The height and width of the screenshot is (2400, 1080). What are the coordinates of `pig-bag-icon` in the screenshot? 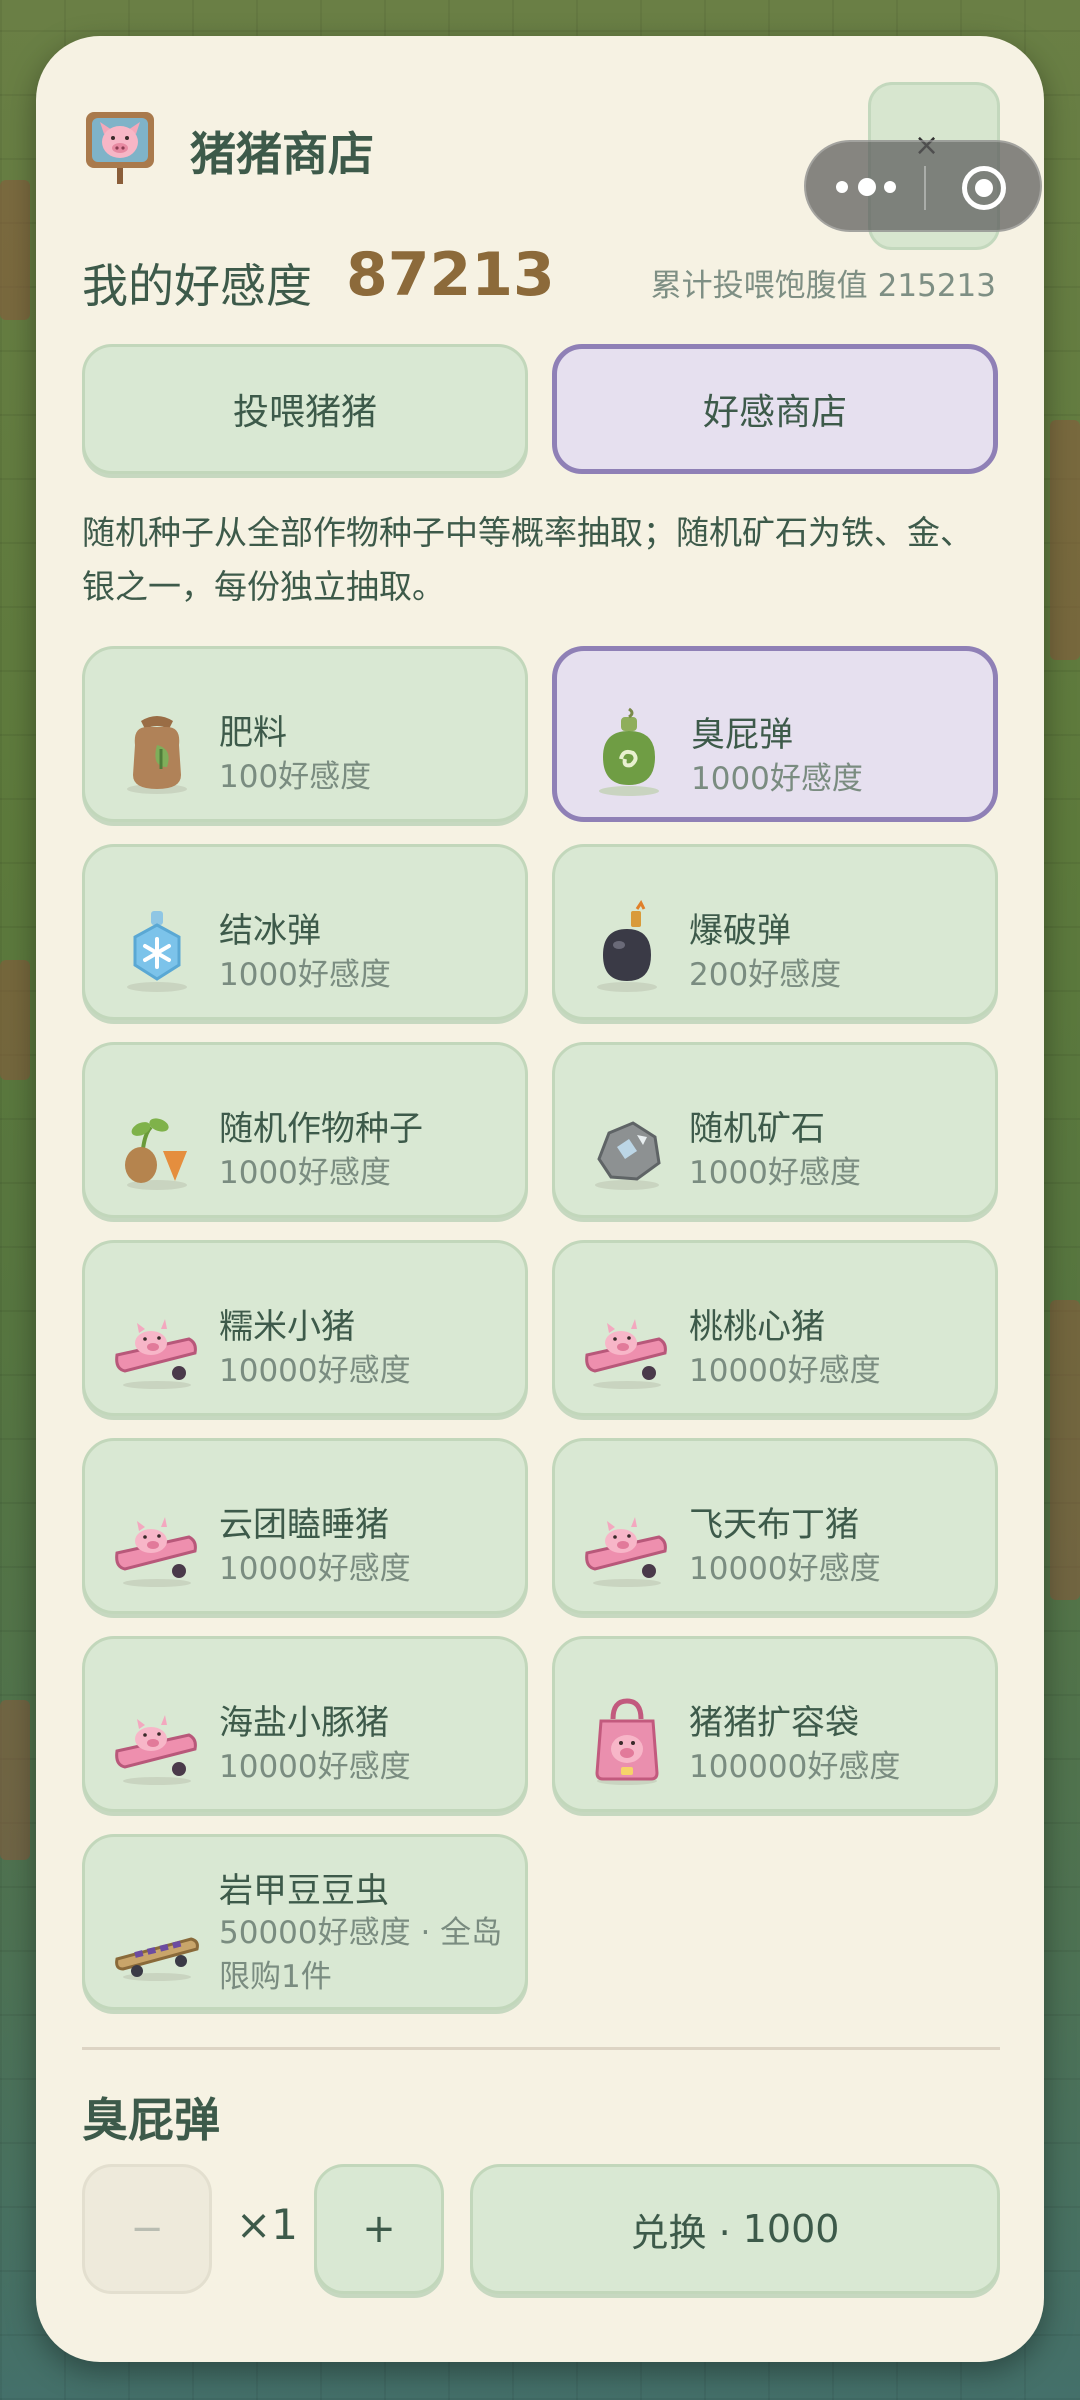 It's located at (627, 1741).